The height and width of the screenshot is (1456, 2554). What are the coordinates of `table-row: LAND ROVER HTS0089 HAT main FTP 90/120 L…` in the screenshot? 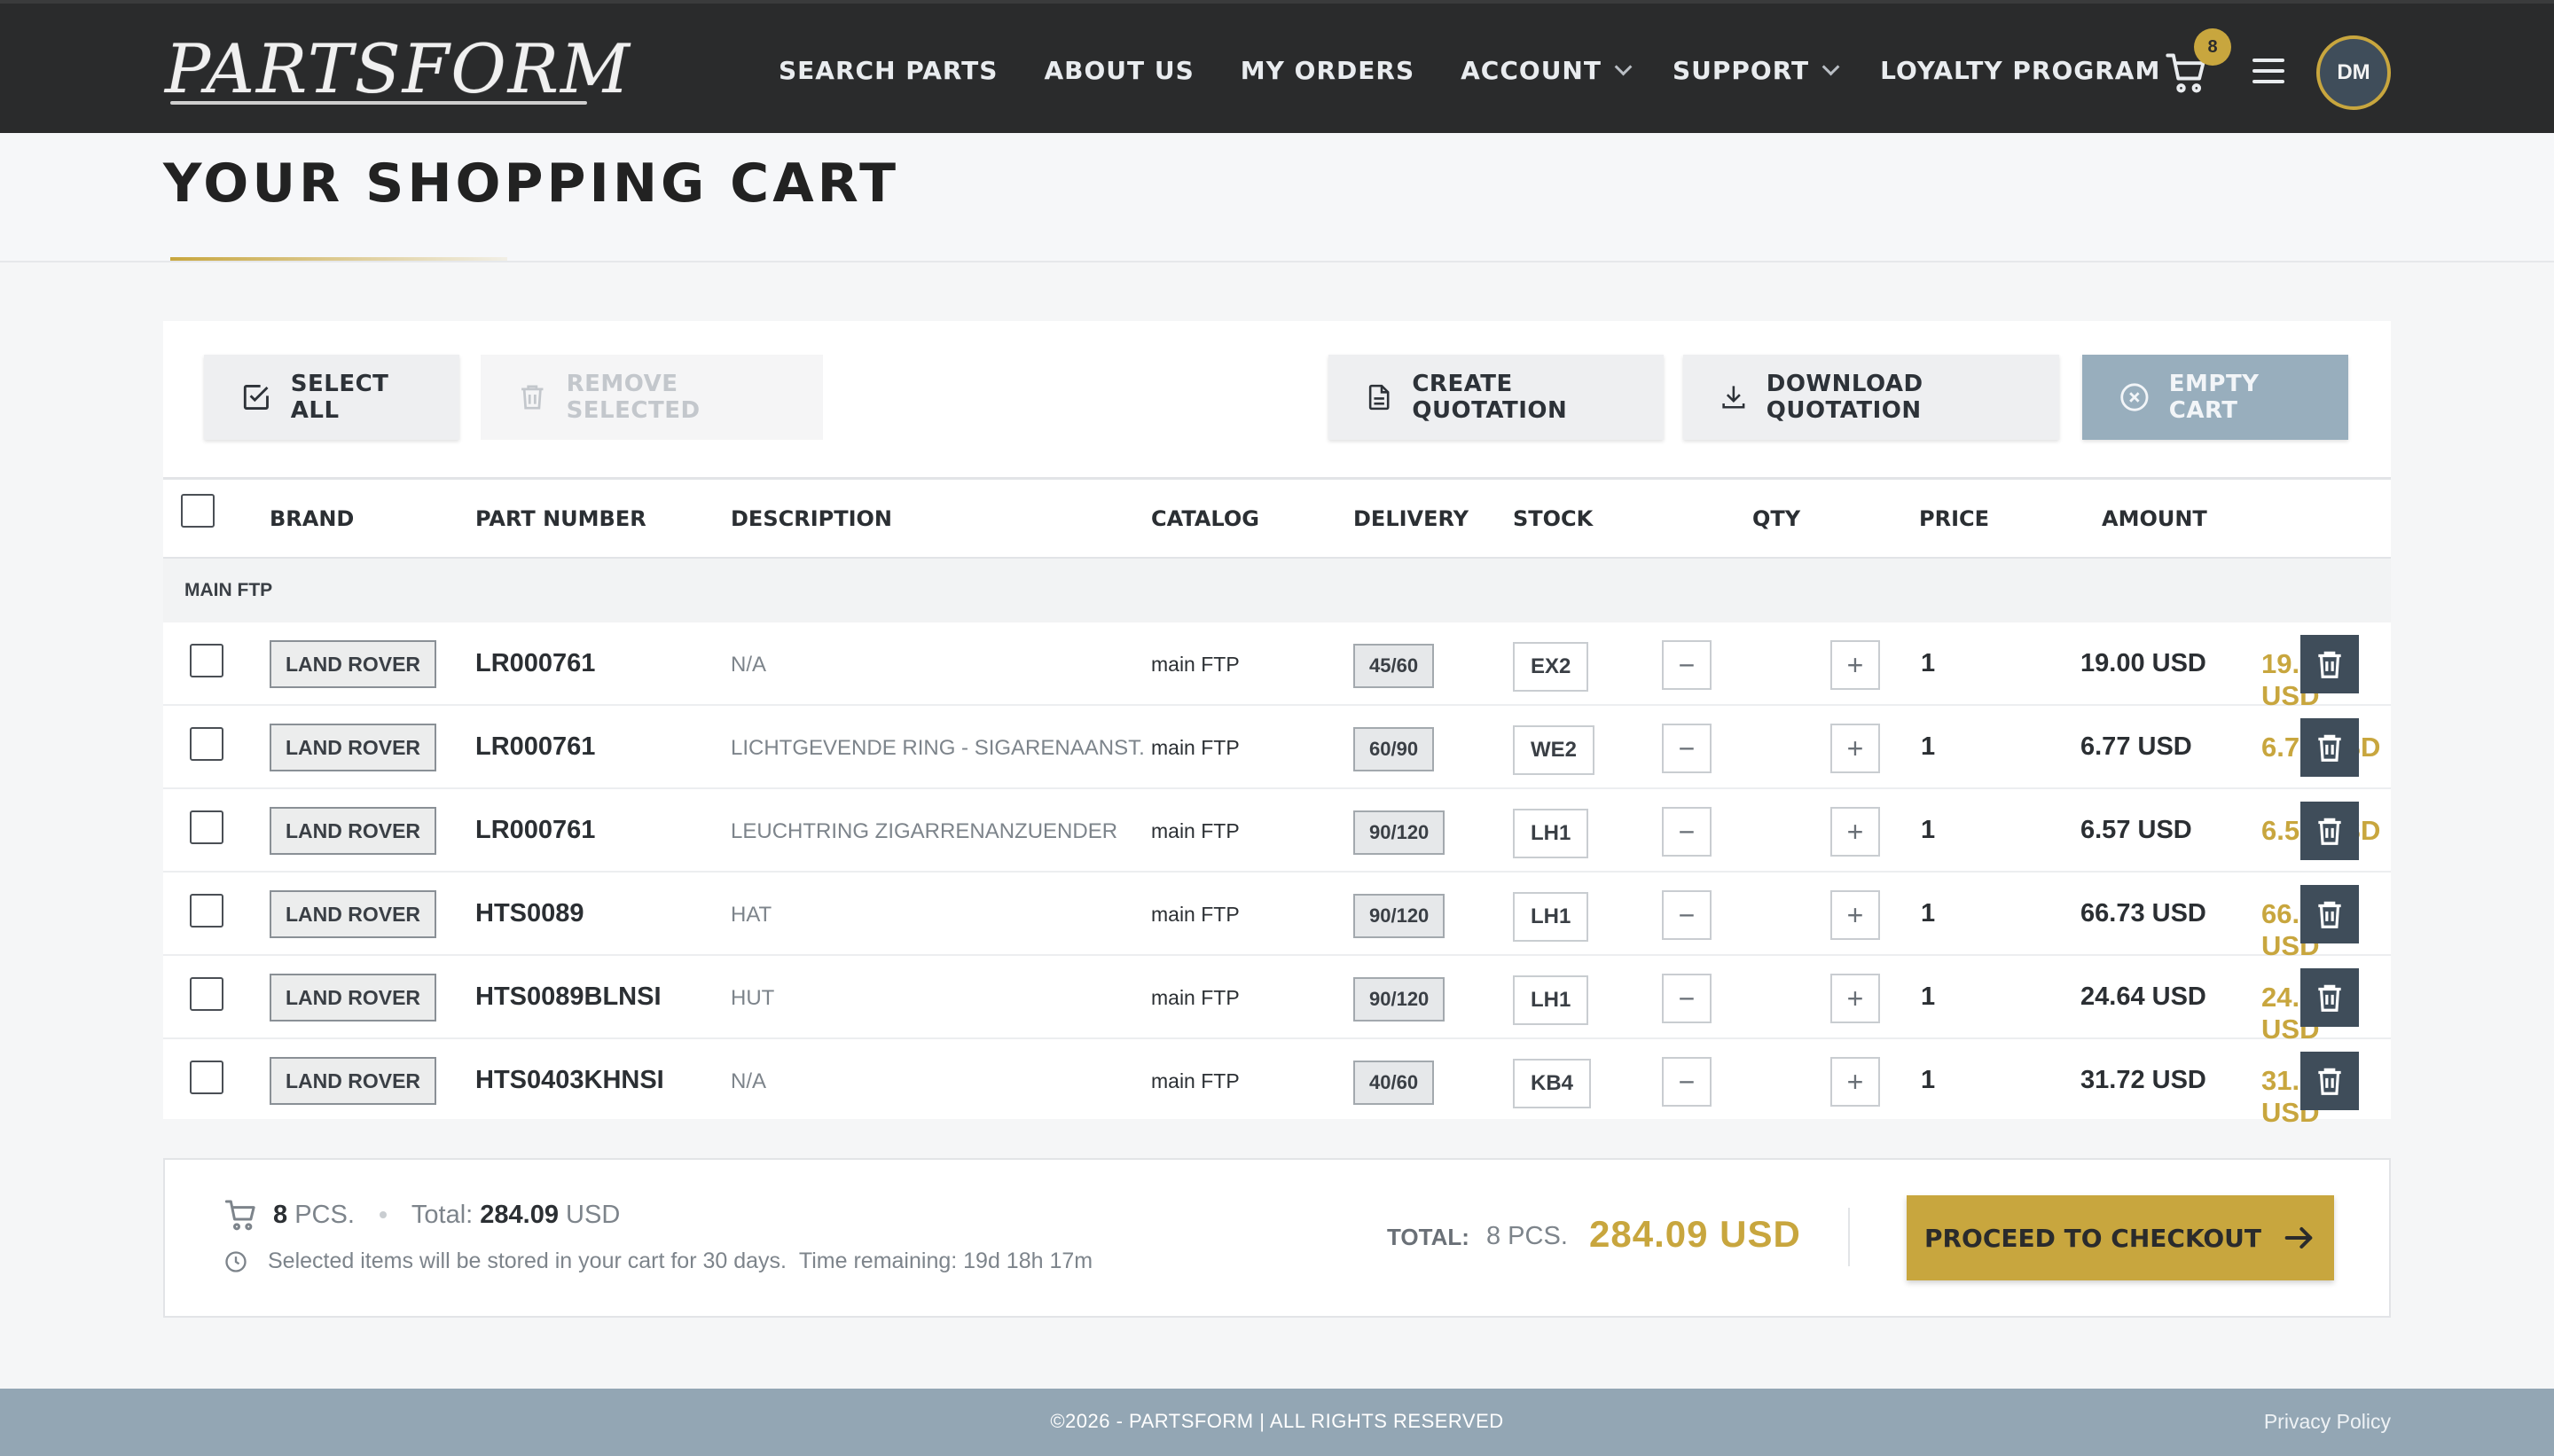 It's located at (1277, 917).